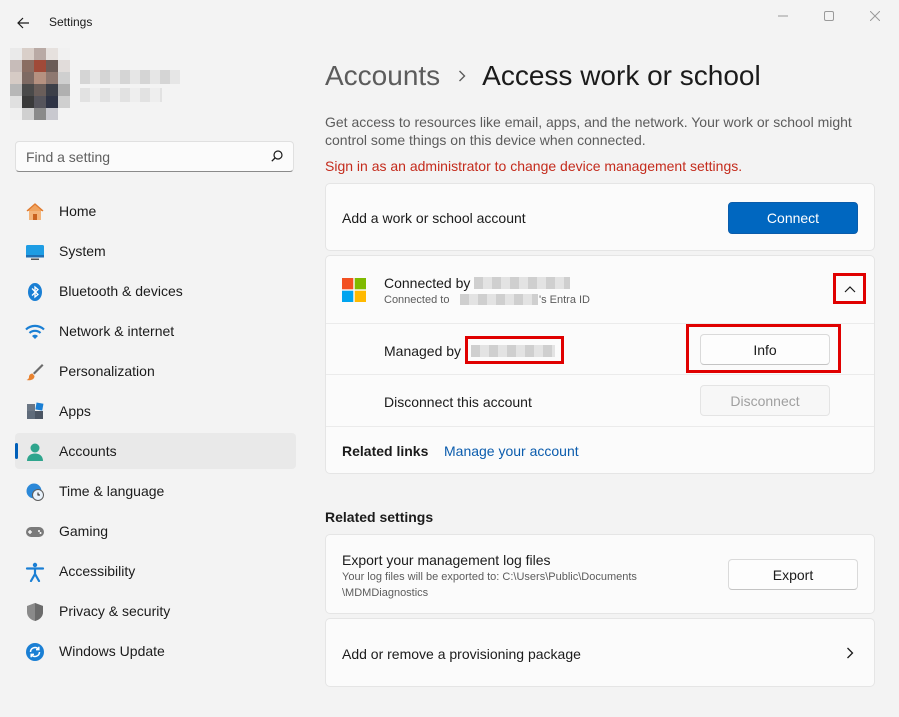  Describe the element at coordinates (849, 288) in the screenshot. I see `highlight-box-collapse` at that location.